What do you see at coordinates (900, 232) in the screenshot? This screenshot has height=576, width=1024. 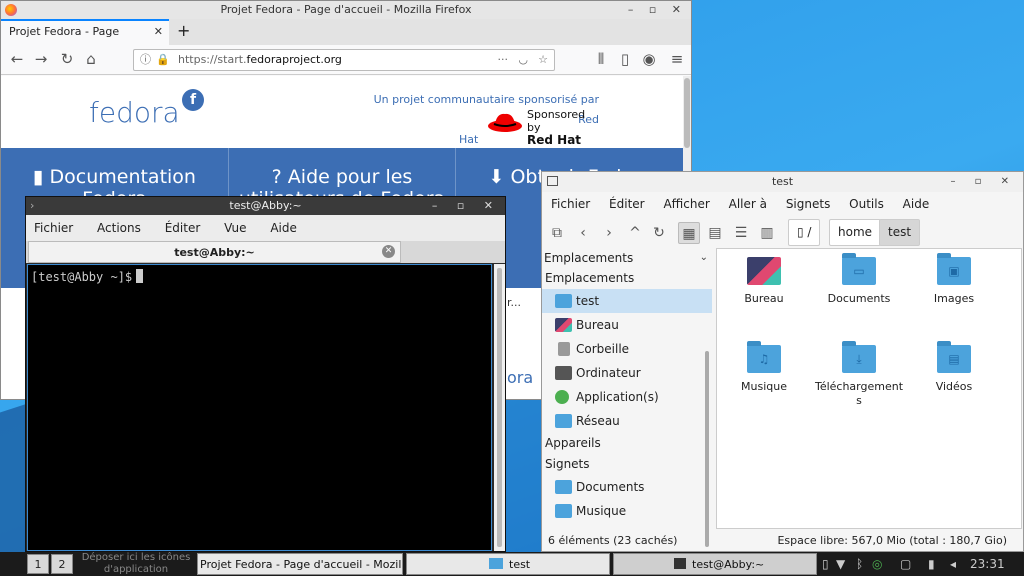 I see `crumb-test: test` at bounding box center [900, 232].